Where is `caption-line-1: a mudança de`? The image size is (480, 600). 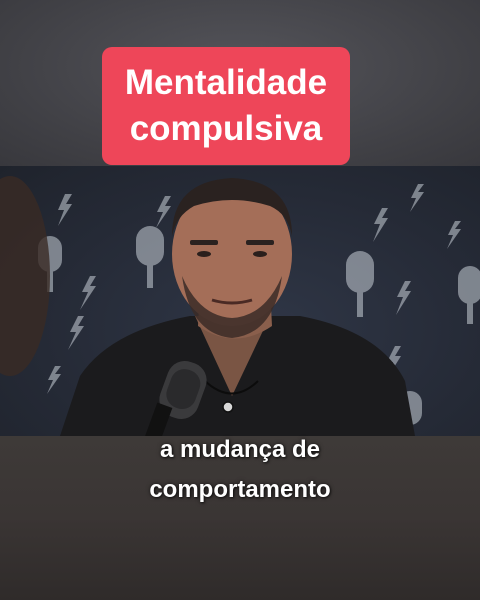 caption-line-1: a mudança de is located at coordinates (240, 449).